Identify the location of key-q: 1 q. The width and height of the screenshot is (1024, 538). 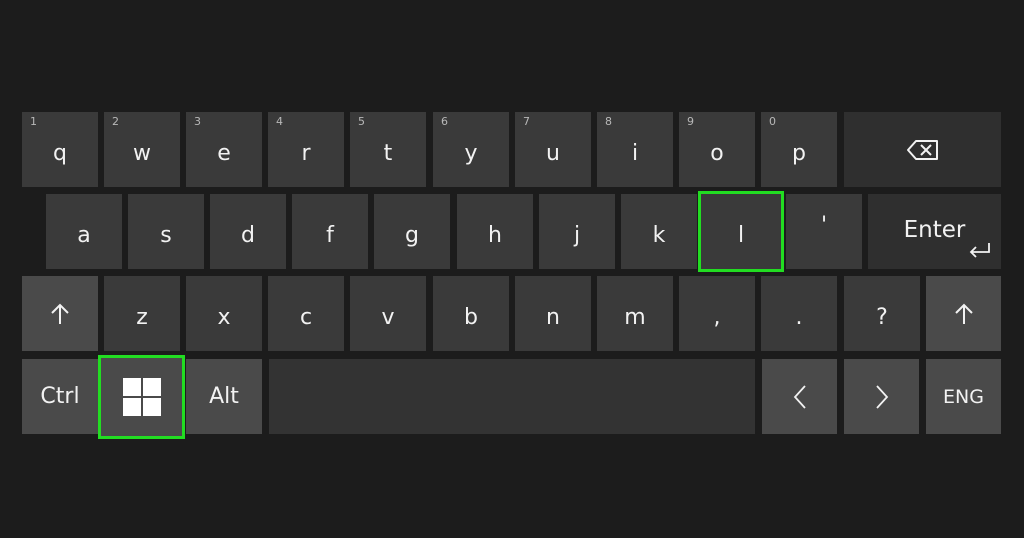
(60, 149).